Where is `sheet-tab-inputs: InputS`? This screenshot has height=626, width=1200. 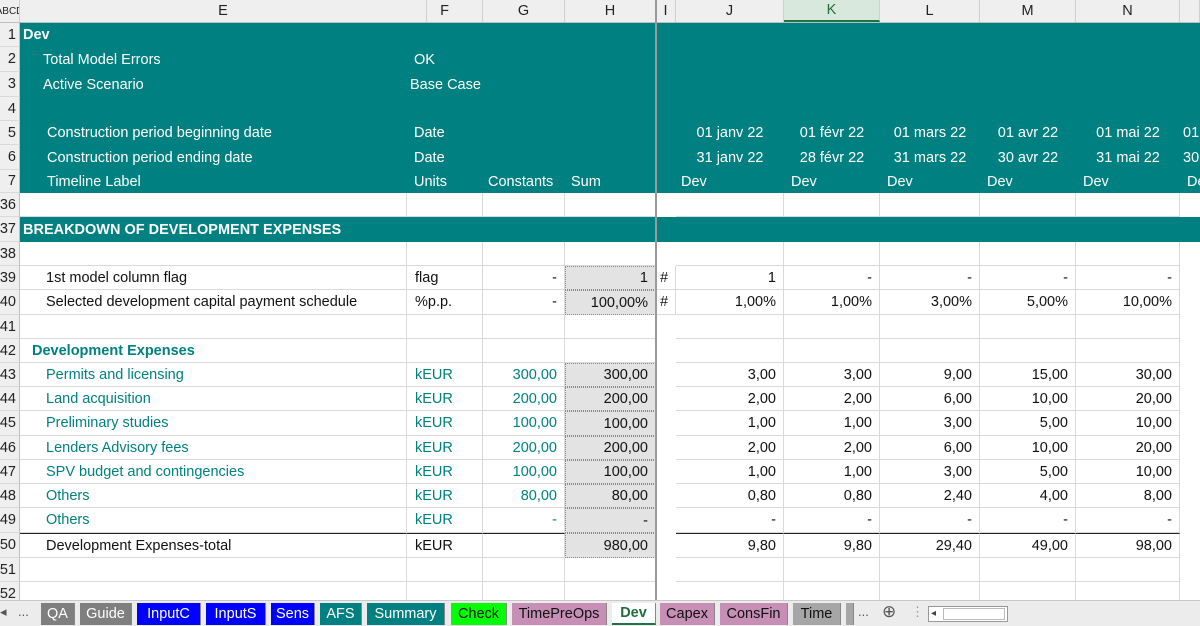 sheet-tab-inputs: InputS is located at coordinates (236, 614).